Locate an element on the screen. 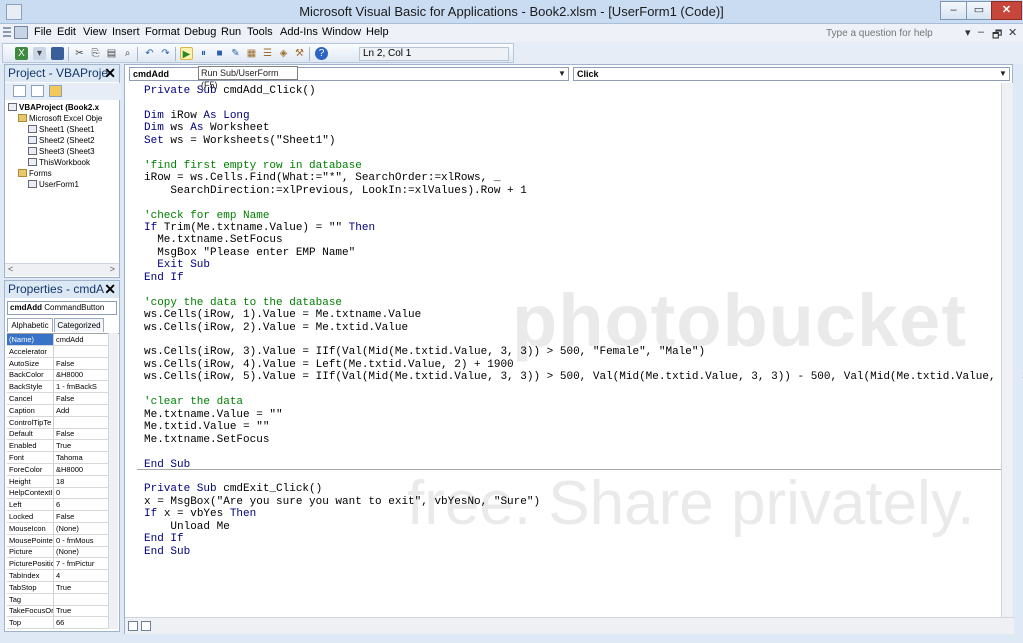  menubar-grip is located at coordinates (7, 33).